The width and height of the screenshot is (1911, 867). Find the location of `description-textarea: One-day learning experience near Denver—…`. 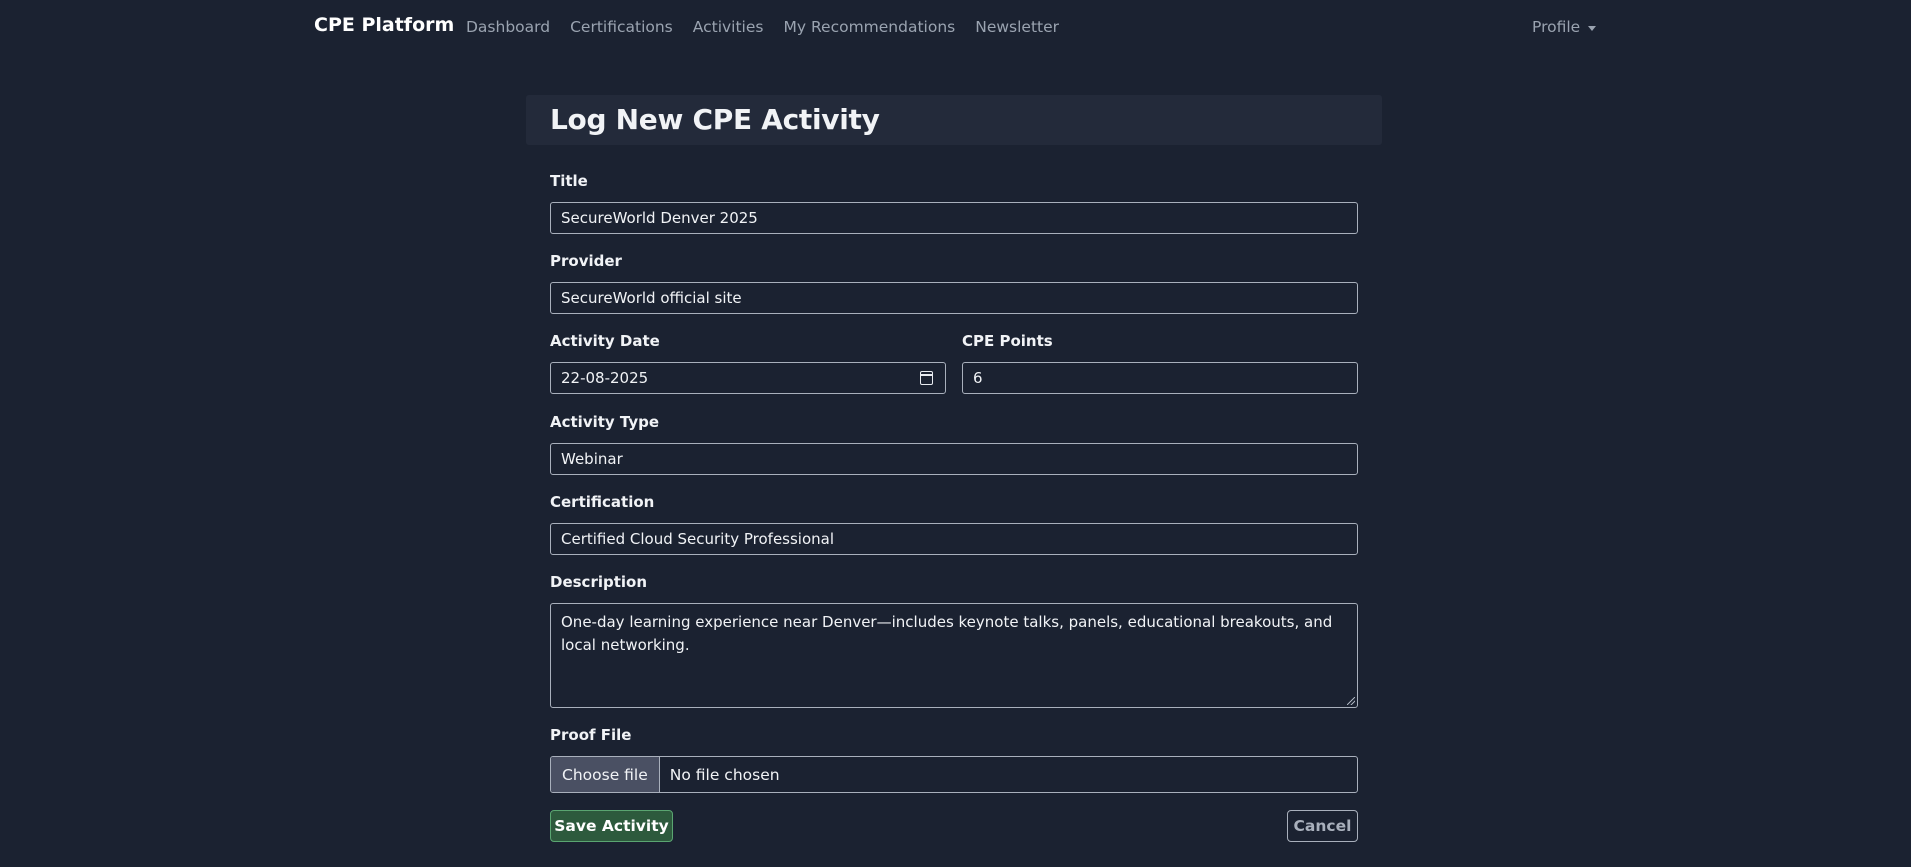

description-textarea: One-day learning experience near Denver—… is located at coordinates (954, 655).